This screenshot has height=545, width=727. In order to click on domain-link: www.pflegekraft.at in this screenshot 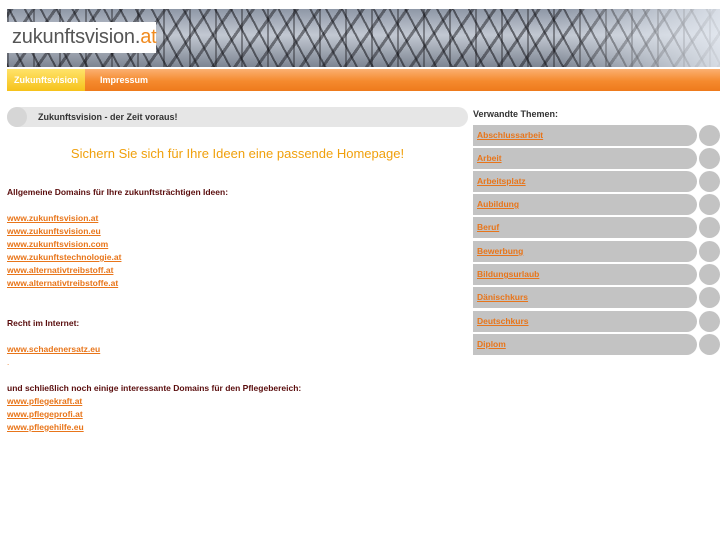, I will do `click(44, 401)`.